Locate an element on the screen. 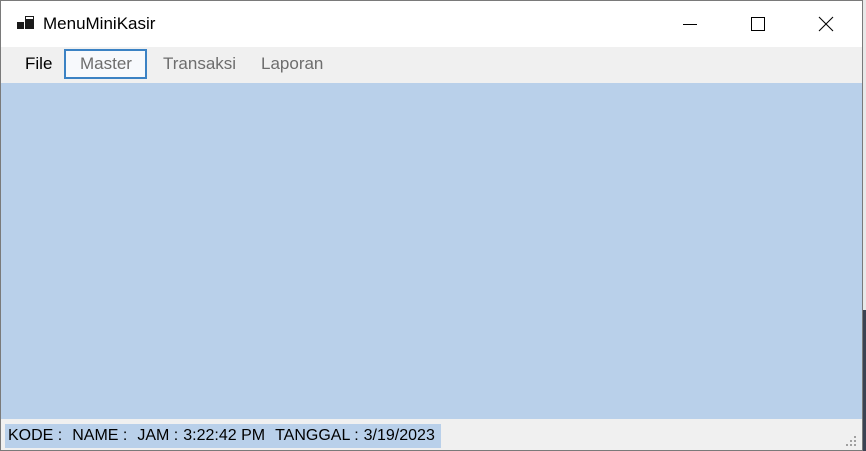 The width and height of the screenshot is (866, 451). minimize-button is located at coordinates (690, 24).